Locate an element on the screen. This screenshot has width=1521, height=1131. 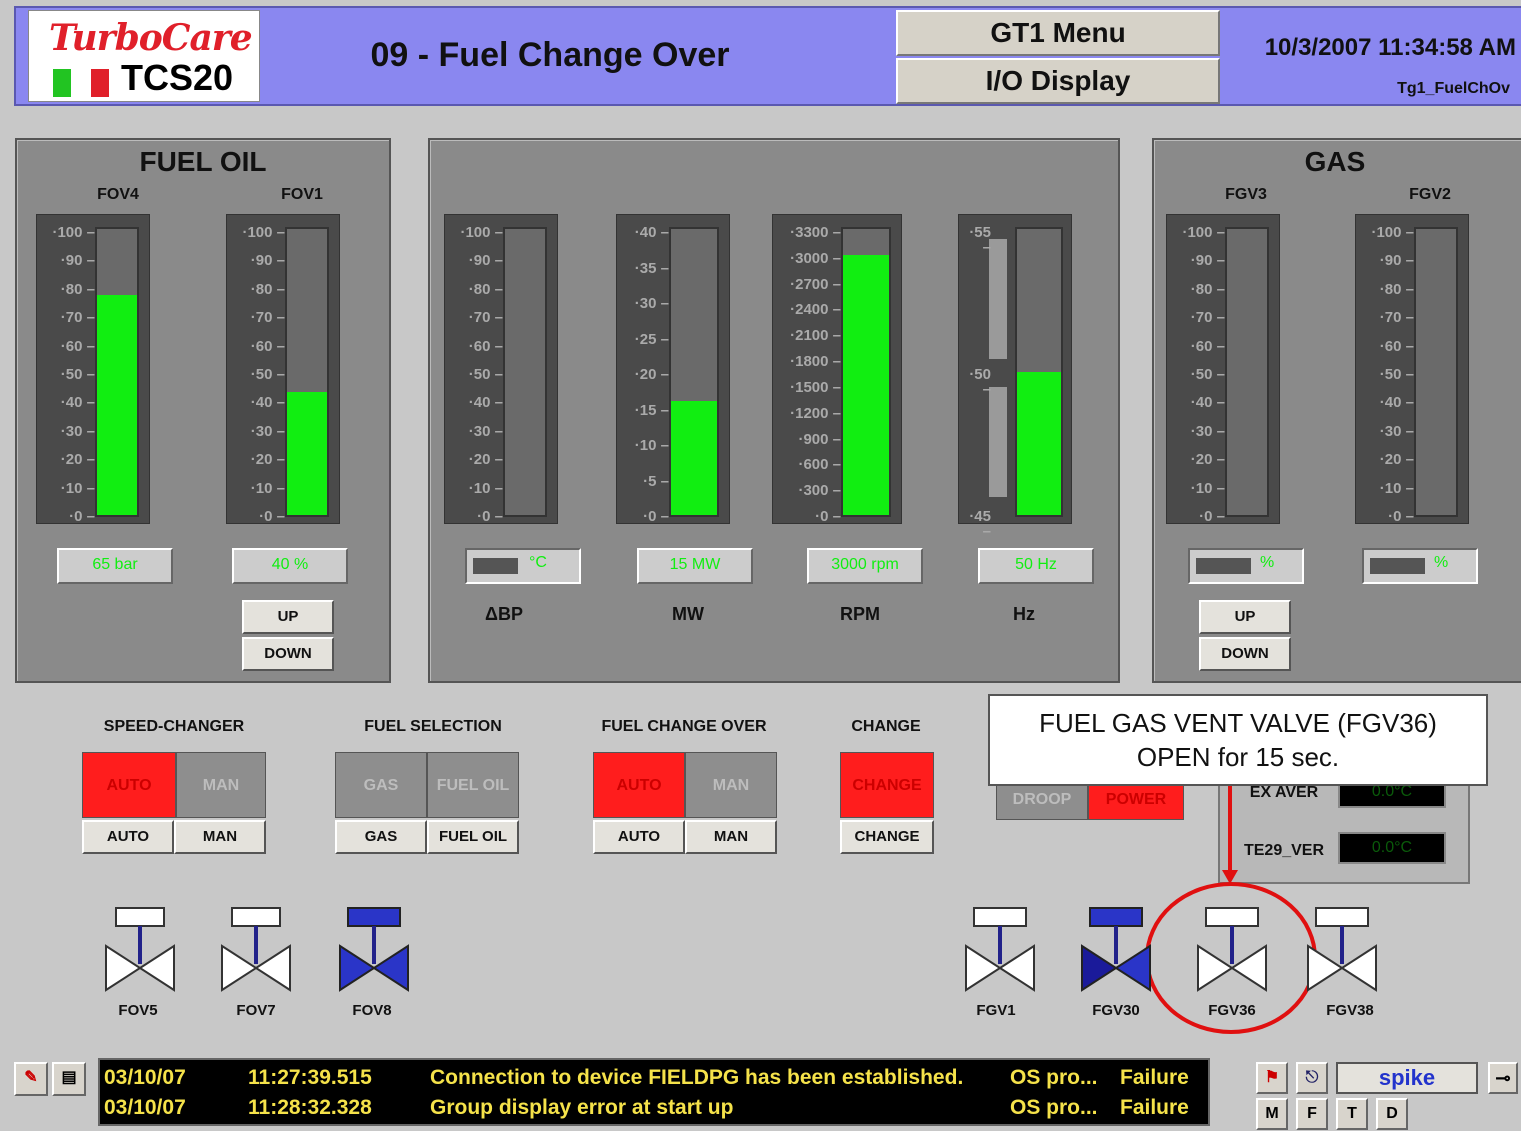
hz-upper-band is located at coordinates (998, 299).